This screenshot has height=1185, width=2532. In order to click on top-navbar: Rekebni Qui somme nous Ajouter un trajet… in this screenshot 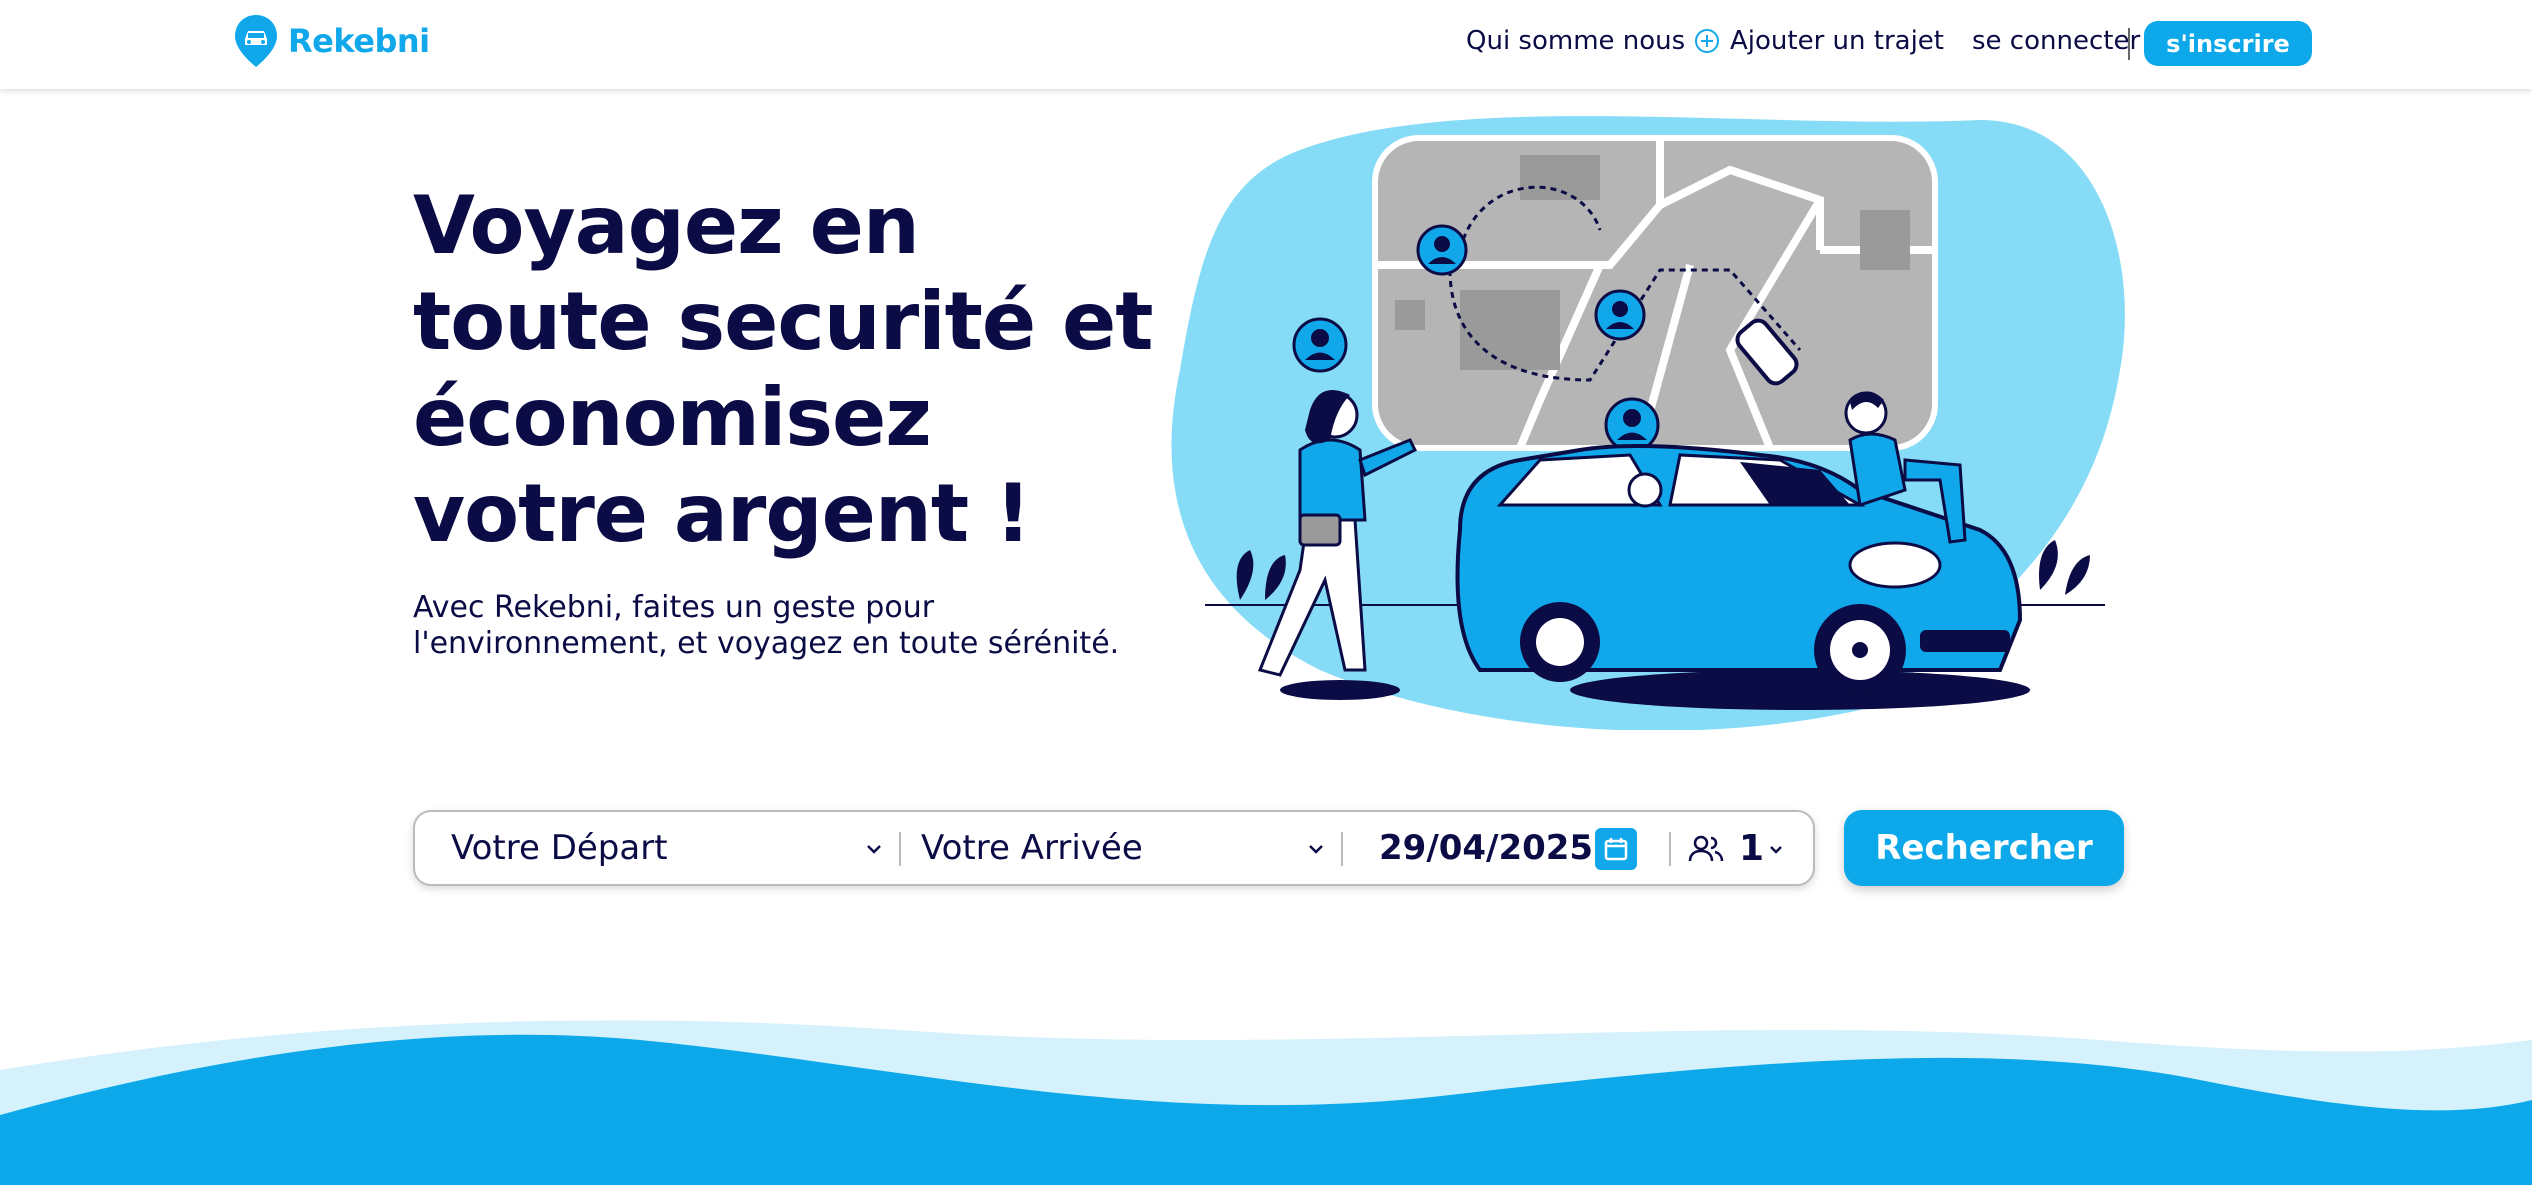, I will do `click(1266, 44)`.